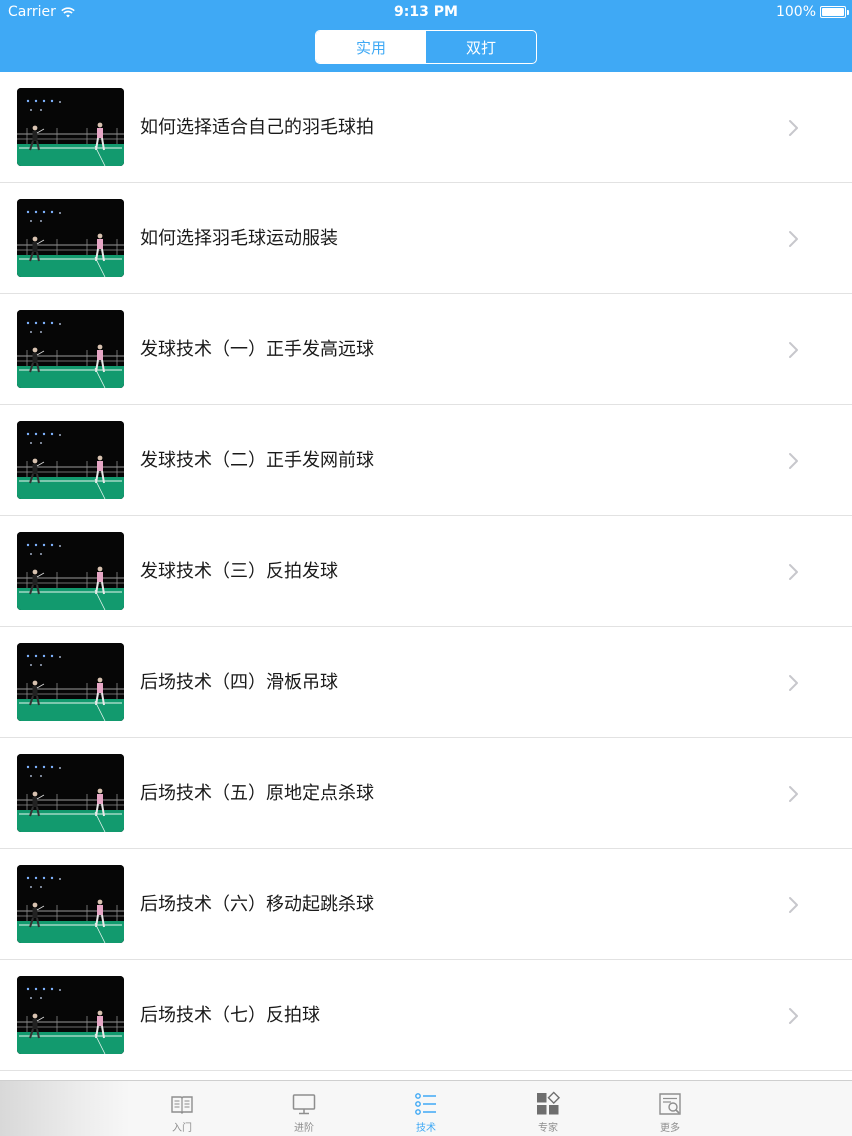  I want to click on list-item: 发球技术（二）正手发网前球, so click(426, 460).